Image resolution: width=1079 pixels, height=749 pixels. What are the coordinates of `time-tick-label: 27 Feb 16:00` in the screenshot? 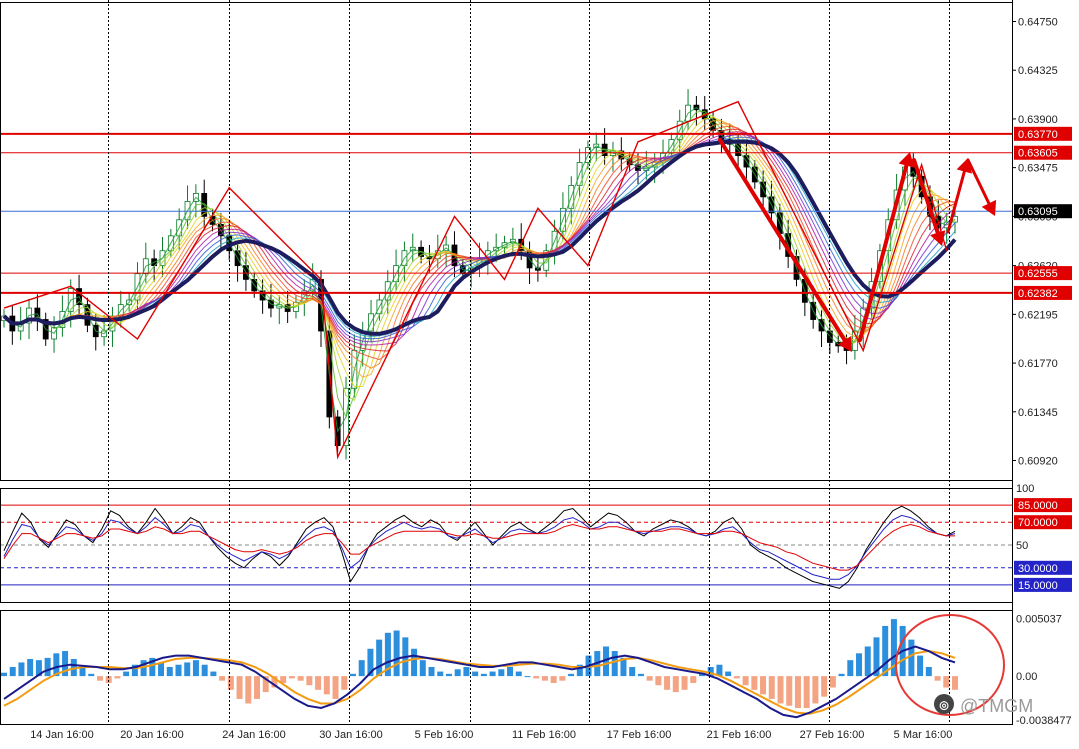 It's located at (832, 735).